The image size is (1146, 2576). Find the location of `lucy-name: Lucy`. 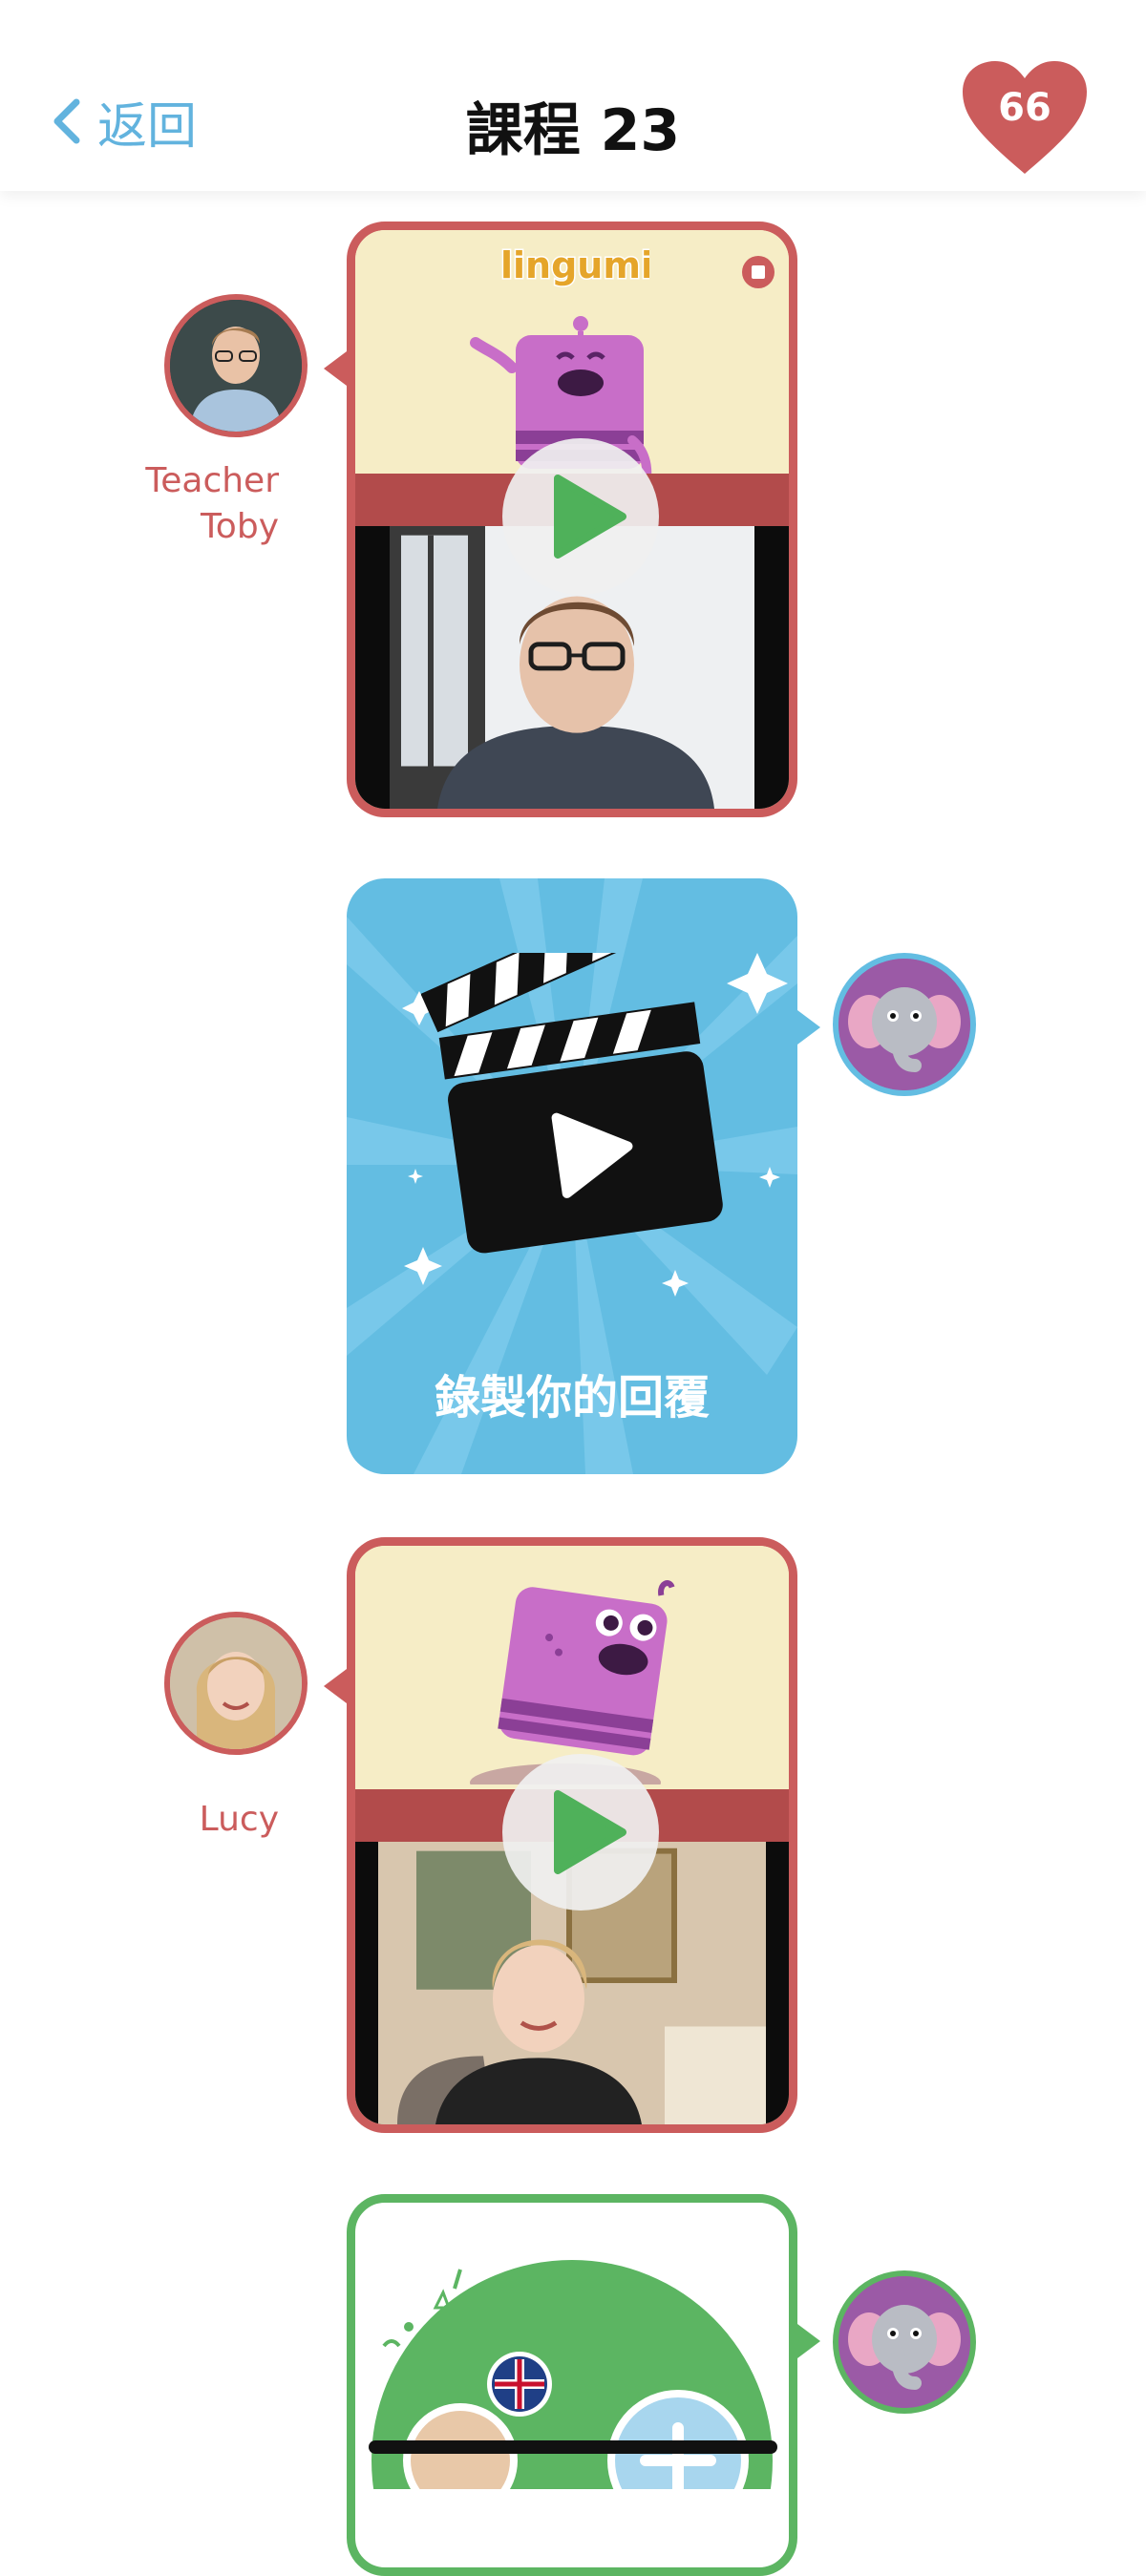

lucy-name: Lucy is located at coordinates (239, 1819).